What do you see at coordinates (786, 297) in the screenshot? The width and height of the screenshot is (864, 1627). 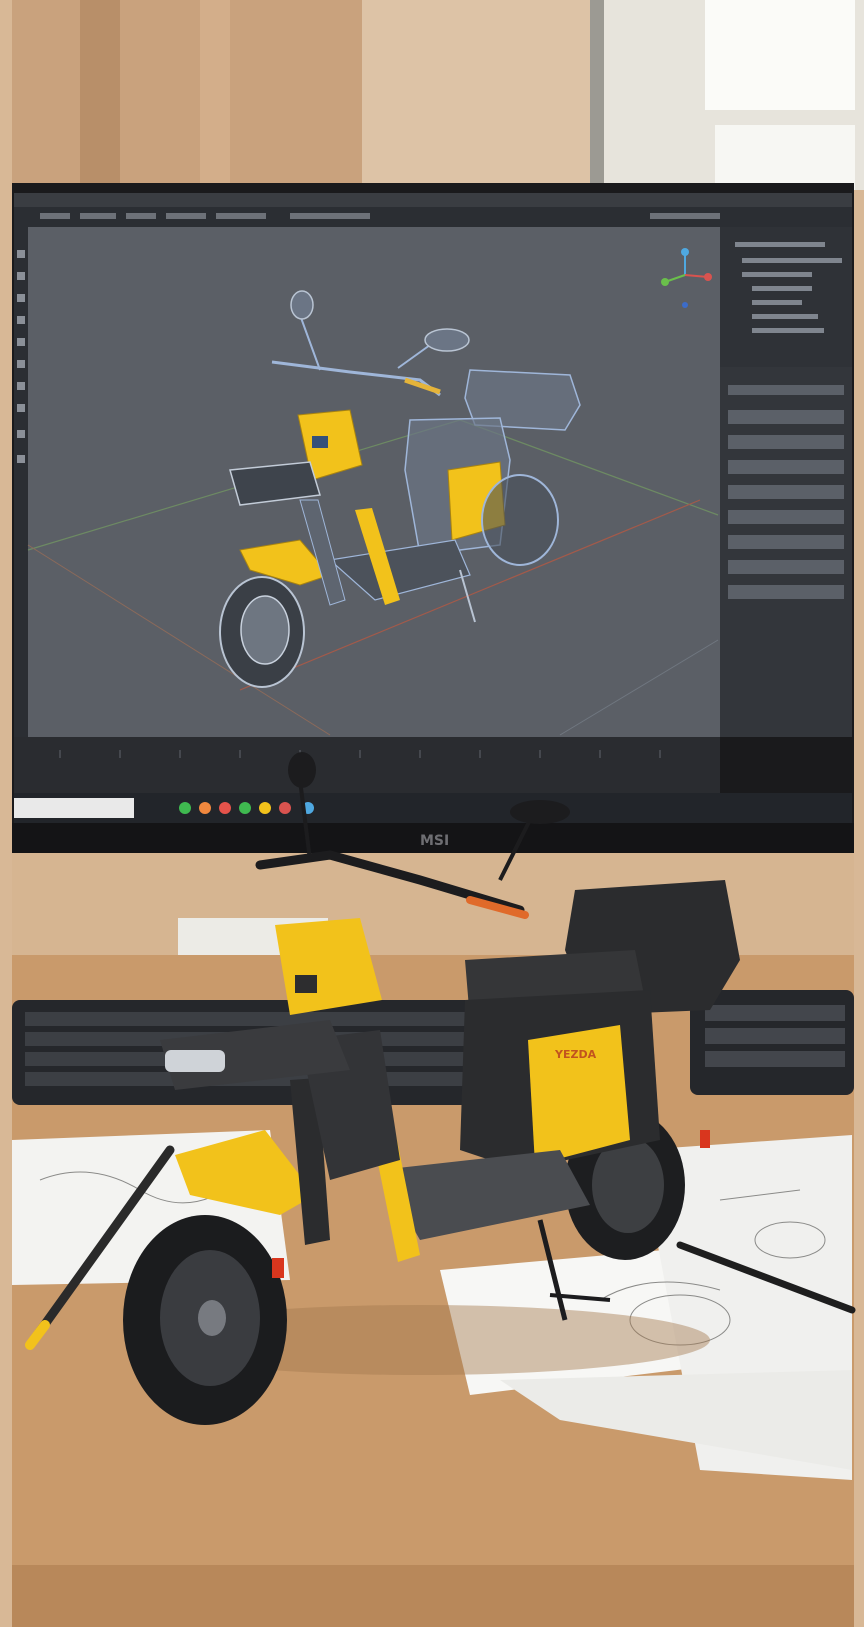 I see `outliner-panel` at bounding box center [786, 297].